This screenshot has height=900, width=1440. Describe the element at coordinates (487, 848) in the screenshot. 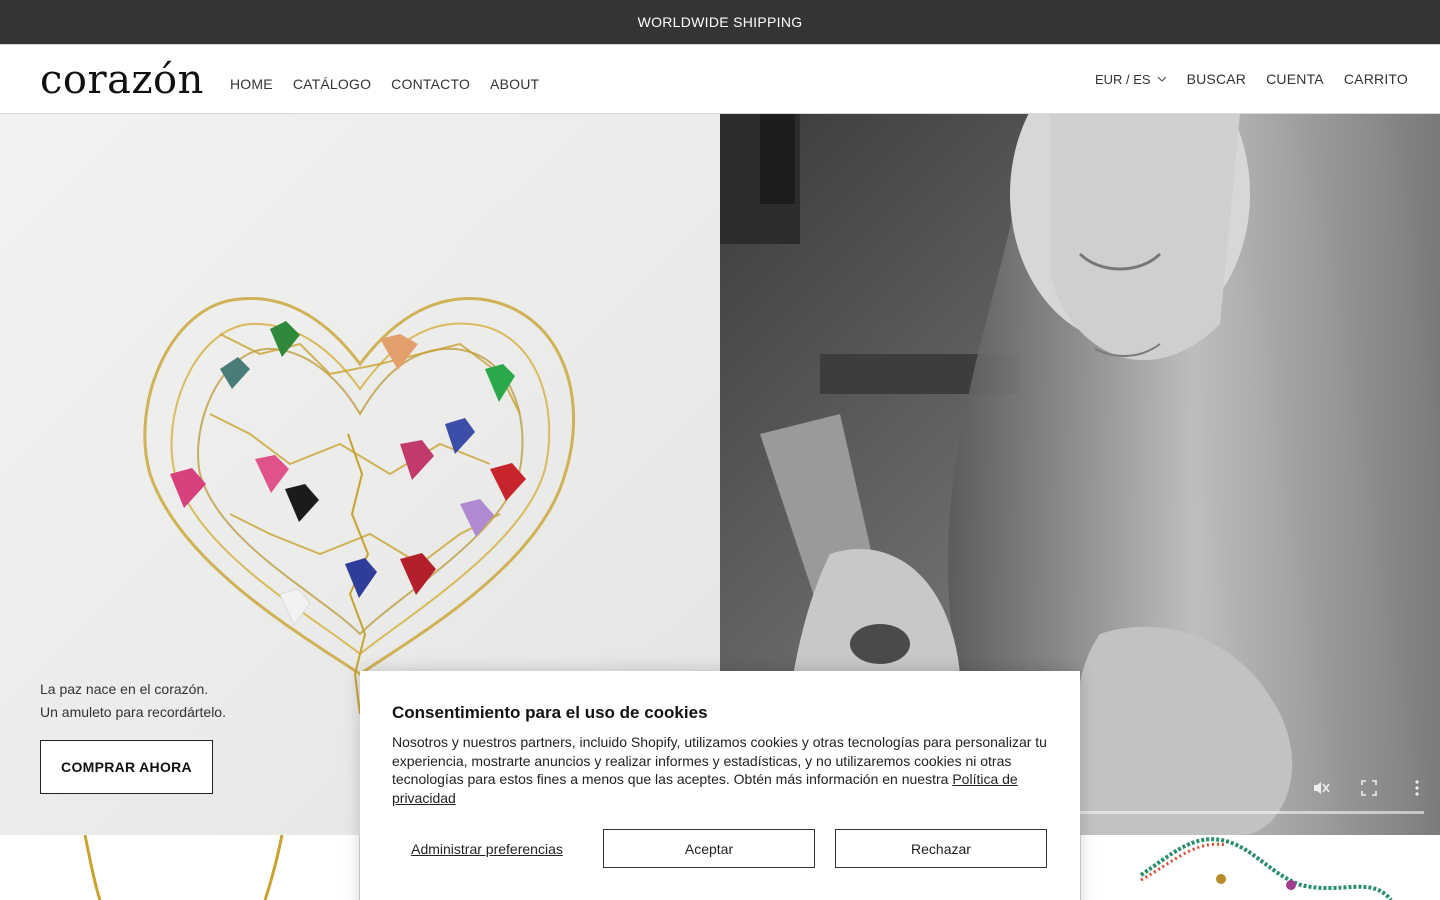

I see `manage-preferences-link: Administrar preferencias` at that location.